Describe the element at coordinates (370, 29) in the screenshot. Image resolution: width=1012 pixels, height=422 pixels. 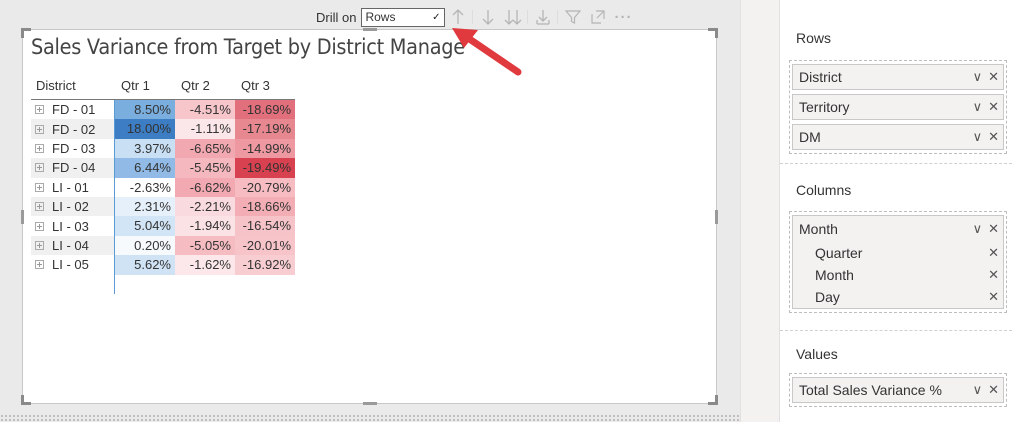
I see `resize-top-handle` at that location.